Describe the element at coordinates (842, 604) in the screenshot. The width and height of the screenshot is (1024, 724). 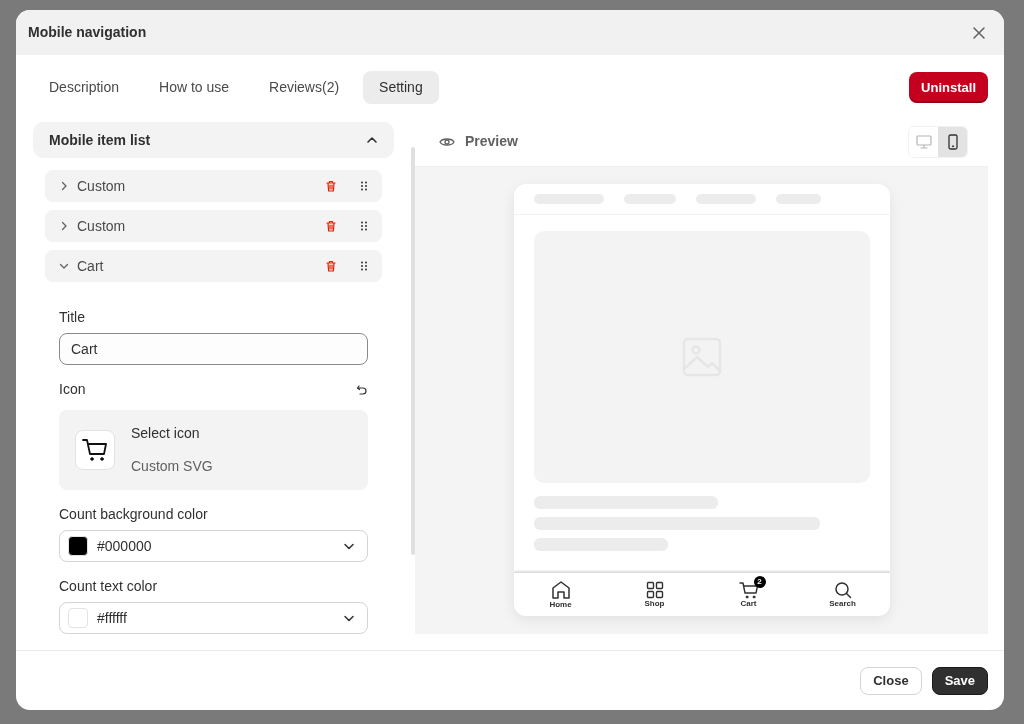
I see `nav-label: Search` at that location.